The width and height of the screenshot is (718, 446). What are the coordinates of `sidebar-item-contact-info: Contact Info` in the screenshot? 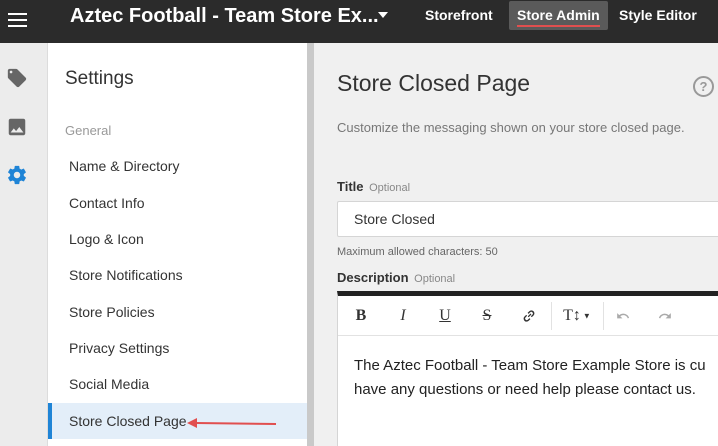 It's located at (177, 203).